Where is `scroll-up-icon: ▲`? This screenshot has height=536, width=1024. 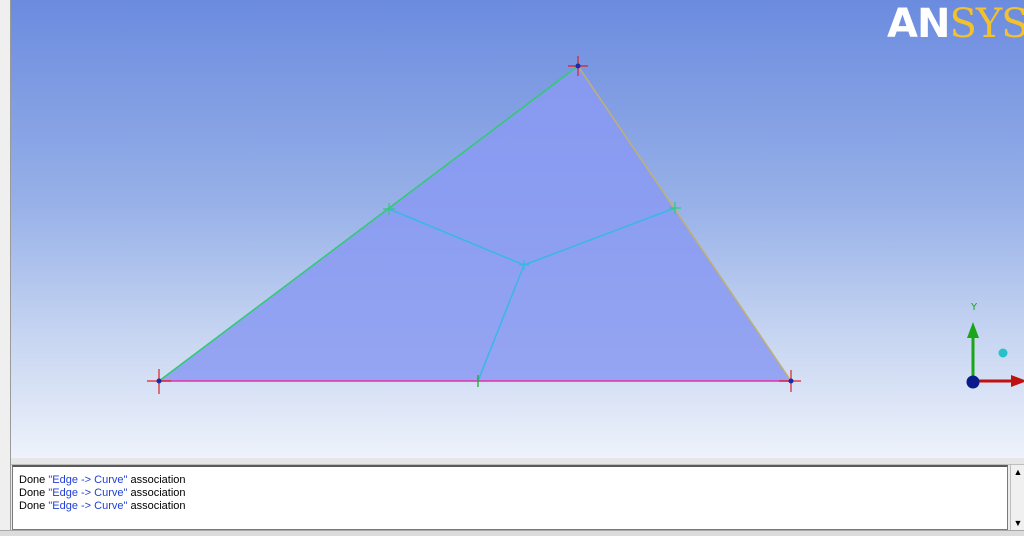 scroll-up-icon: ▲ is located at coordinates (1017, 472).